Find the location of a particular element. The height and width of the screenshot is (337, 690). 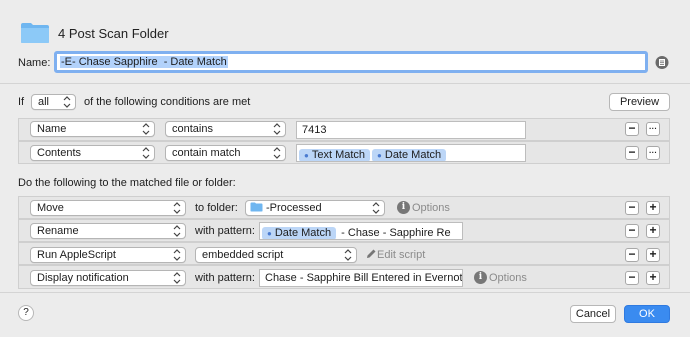

rename-pattern-field: ● Date Match - Chase - Sapphire Re is located at coordinates (361, 231).